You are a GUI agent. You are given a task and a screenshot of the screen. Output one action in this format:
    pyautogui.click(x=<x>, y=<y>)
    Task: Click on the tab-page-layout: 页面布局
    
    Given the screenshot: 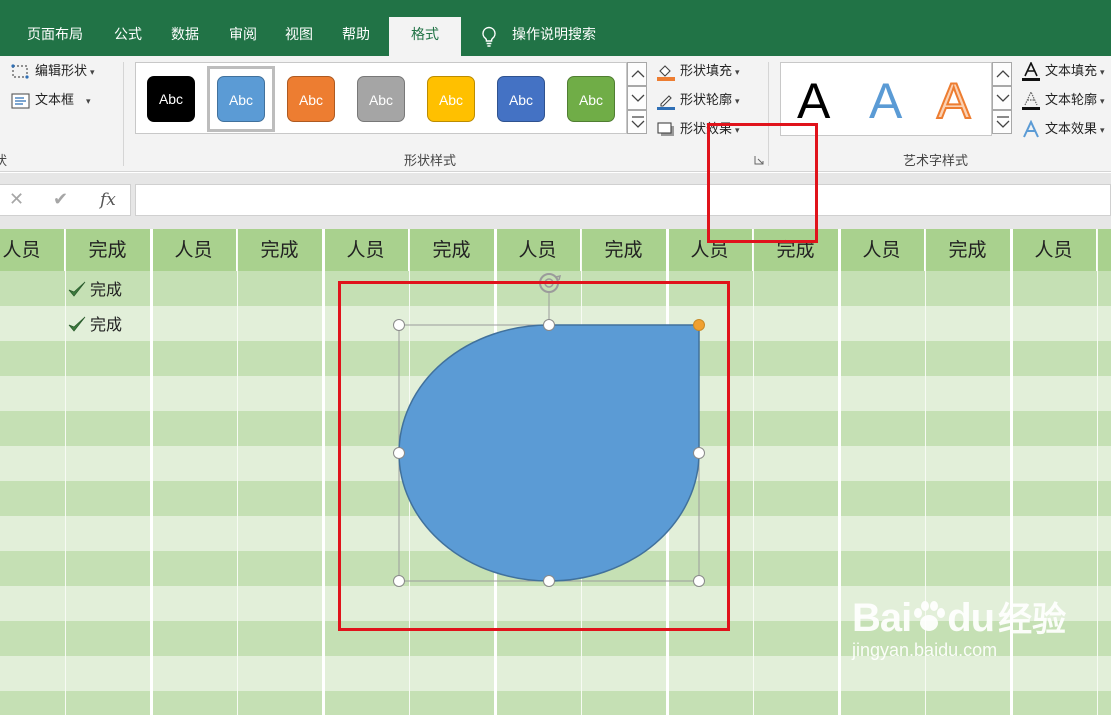 What is the action you would take?
    pyautogui.click(x=55, y=35)
    